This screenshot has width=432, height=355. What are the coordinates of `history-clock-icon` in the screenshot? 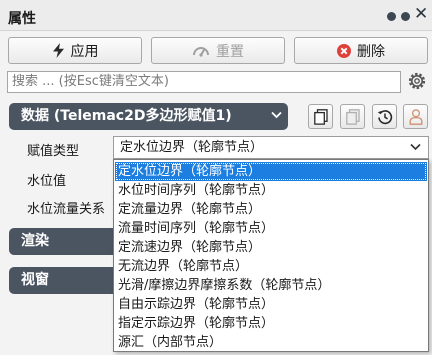 It's located at (384, 116).